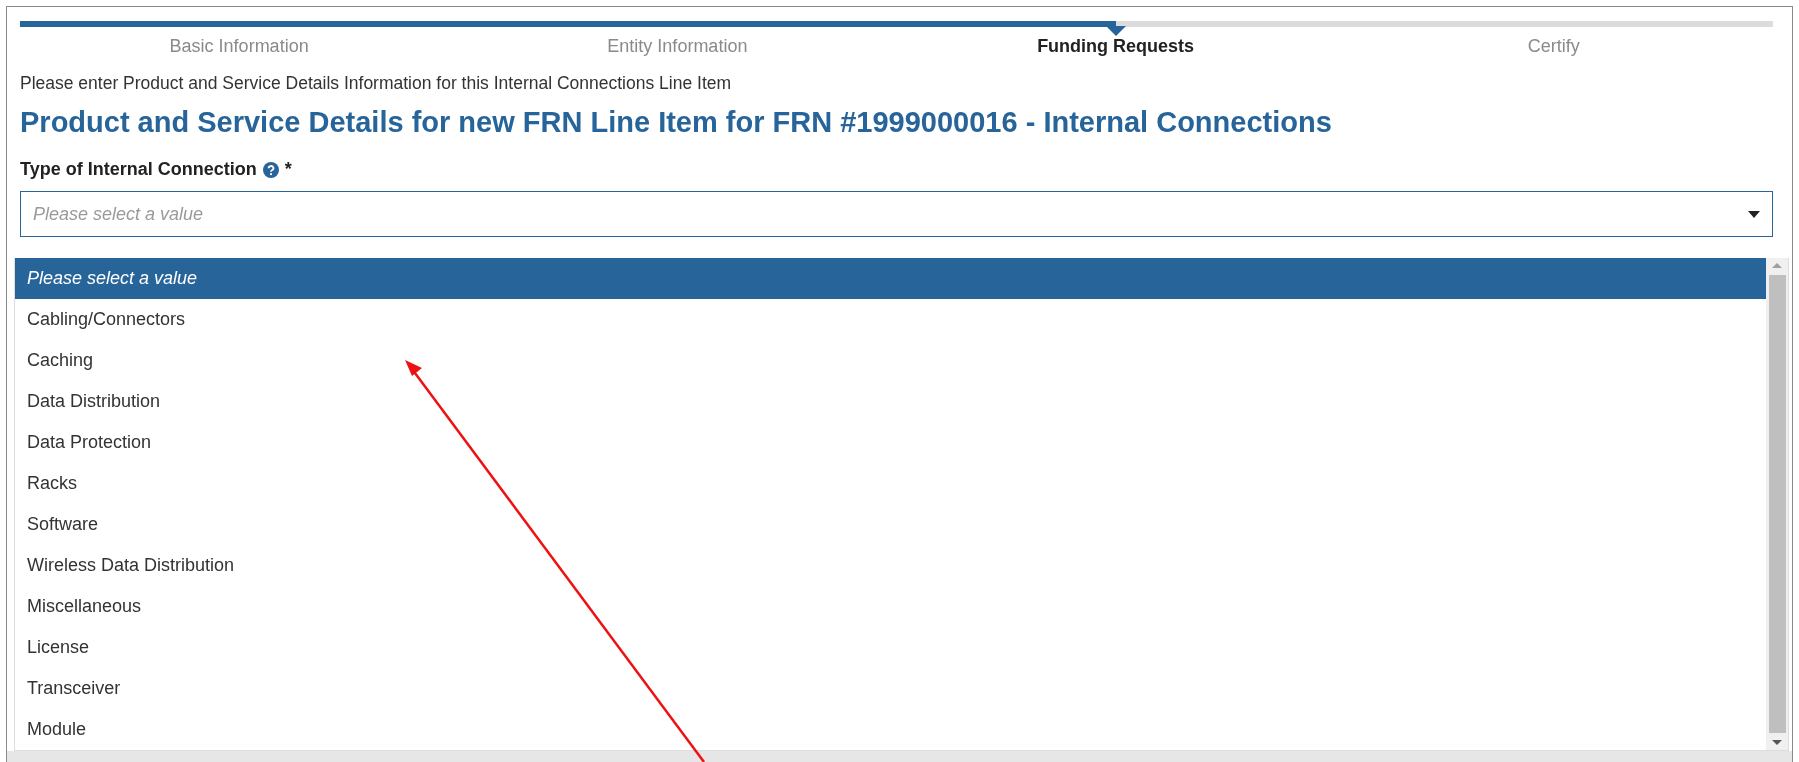 The image size is (1799, 762). What do you see at coordinates (1115, 31) in the screenshot?
I see `step-pointer` at bounding box center [1115, 31].